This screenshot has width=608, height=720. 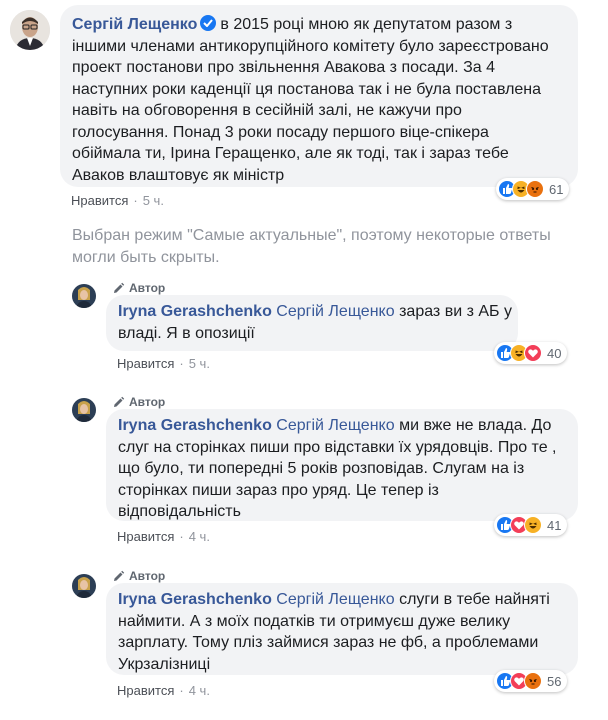 What do you see at coordinates (153, 200) in the screenshot?
I see `comment-time: 5 ч.` at bounding box center [153, 200].